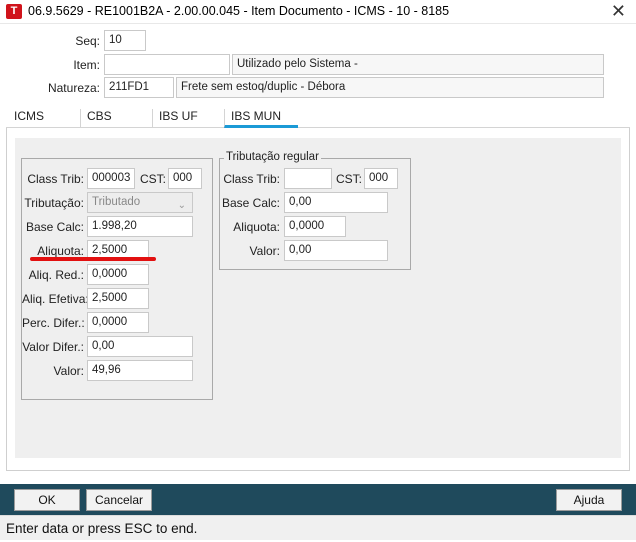 The image size is (636, 542). What do you see at coordinates (308, 178) in the screenshot?
I see `regular-class-trib-field` at bounding box center [308, 178].